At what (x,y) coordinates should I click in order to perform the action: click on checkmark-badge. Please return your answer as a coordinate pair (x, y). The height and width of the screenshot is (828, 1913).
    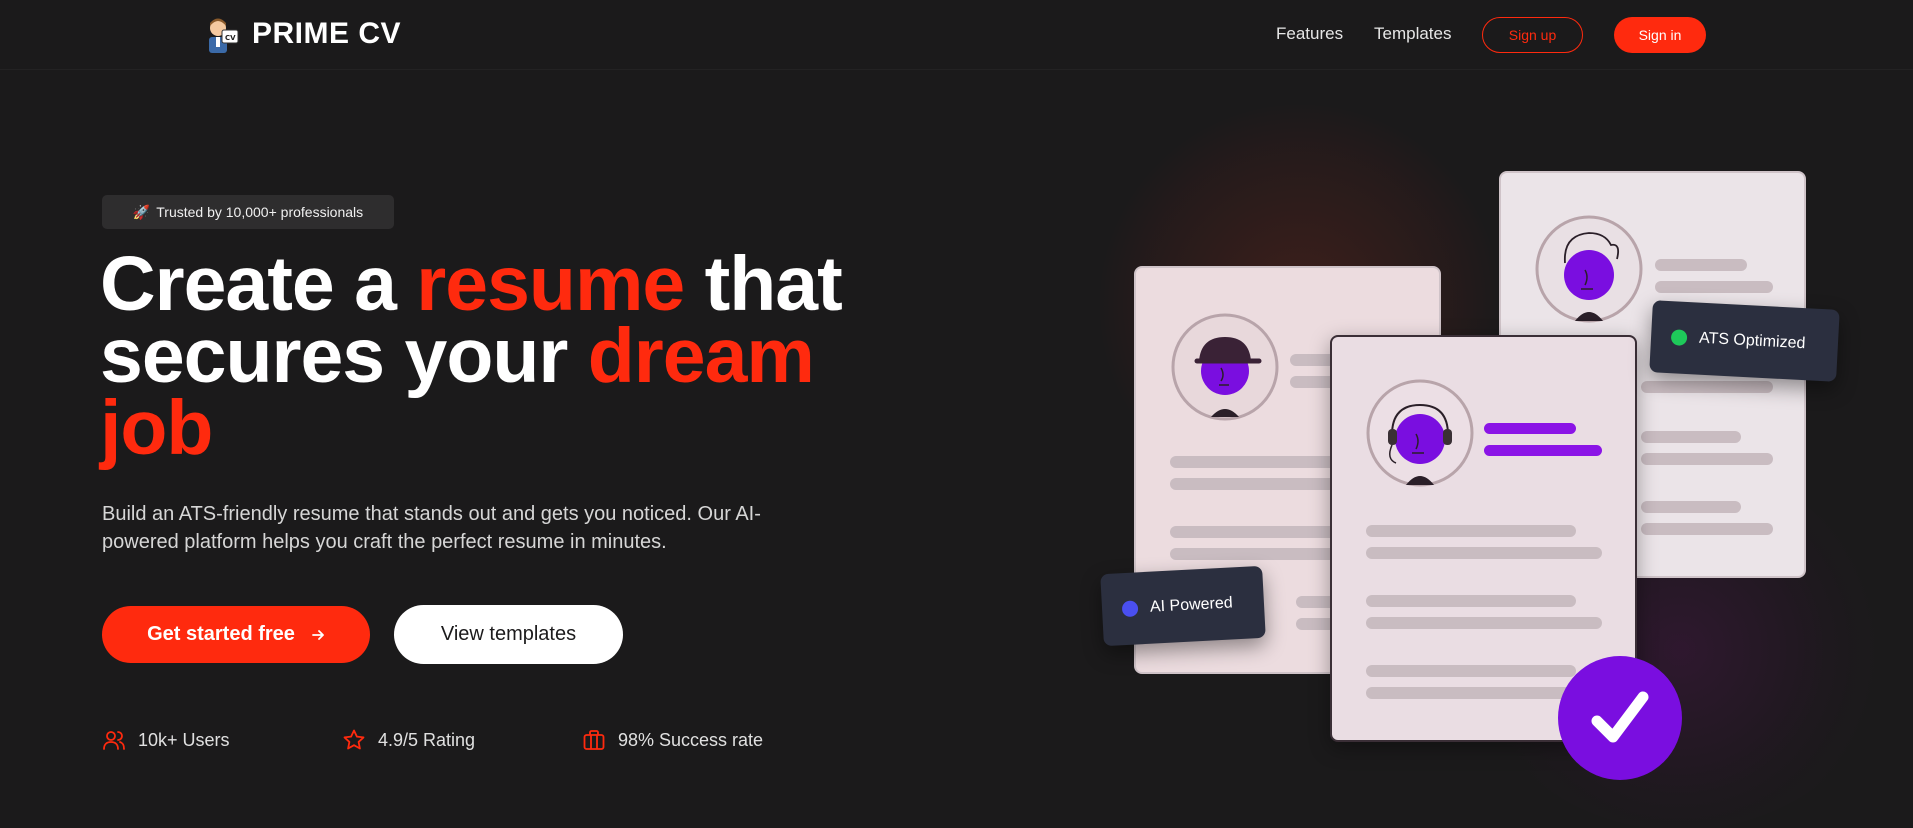
    Looking at the image, I should click on (1620, 718).